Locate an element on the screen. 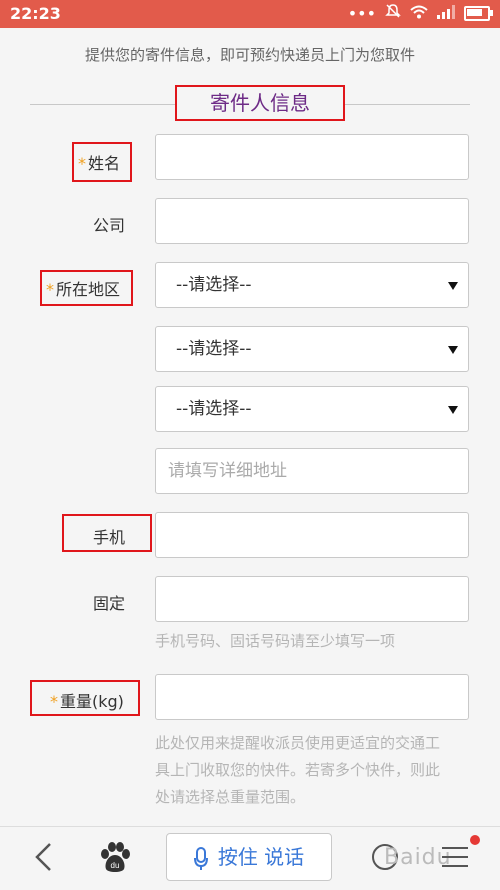  phone-label: 固定 is located at coordinates (109, 603).